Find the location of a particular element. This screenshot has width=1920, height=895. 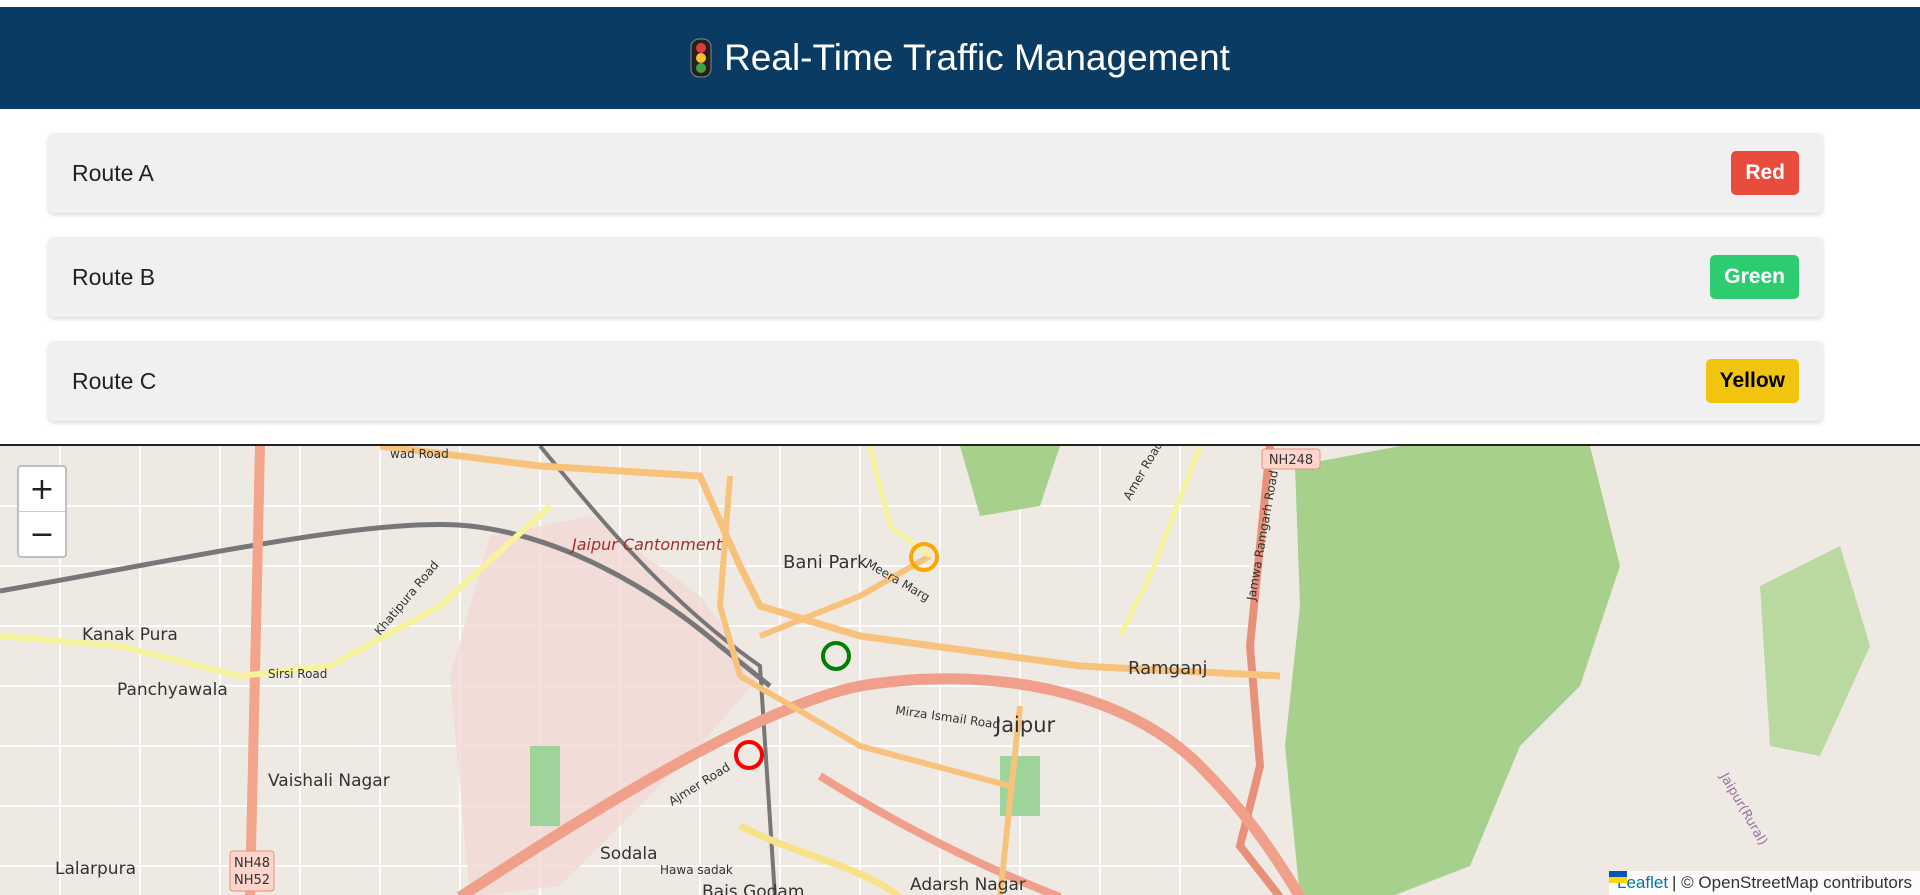

map-label: Adarsh Nagar is located at coordinates (968, 885).